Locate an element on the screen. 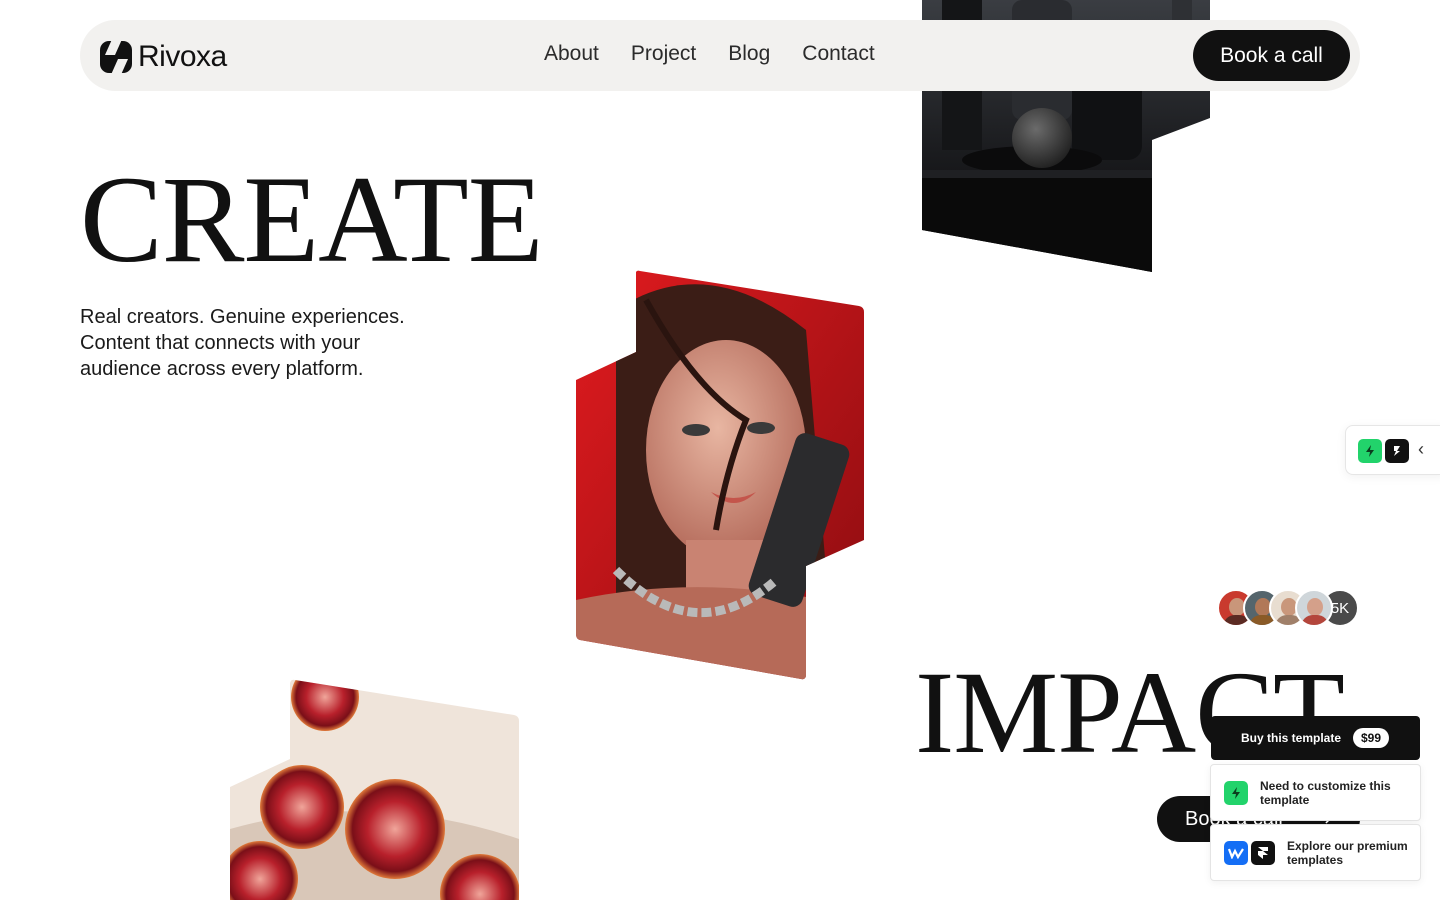 The width and height of the screenshot is (1440, 900). model-portrait-image is located at coordinates (720, 475).